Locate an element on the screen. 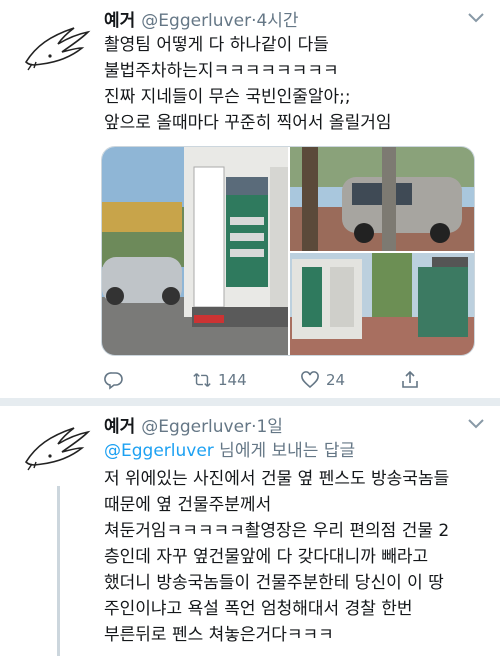  tweet-line: 했더니 방송국놈들이 건물주분한테 당신이 이 땅 is located at coordinates (274, 583).